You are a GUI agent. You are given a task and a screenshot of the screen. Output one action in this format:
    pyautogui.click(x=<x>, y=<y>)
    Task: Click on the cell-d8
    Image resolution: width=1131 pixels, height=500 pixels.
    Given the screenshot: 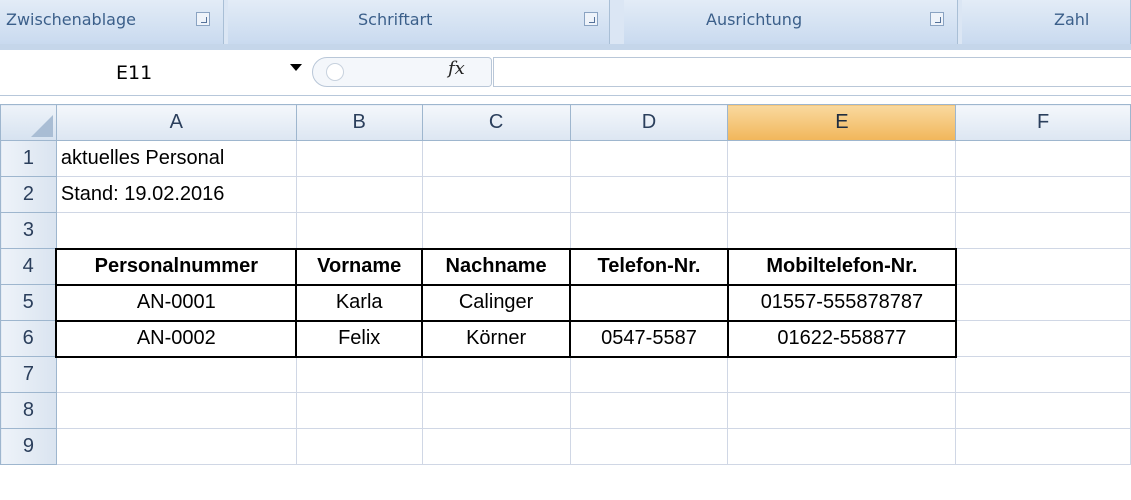 What is the action you would take?
    pyautogui.click(x=649, y=410)
    